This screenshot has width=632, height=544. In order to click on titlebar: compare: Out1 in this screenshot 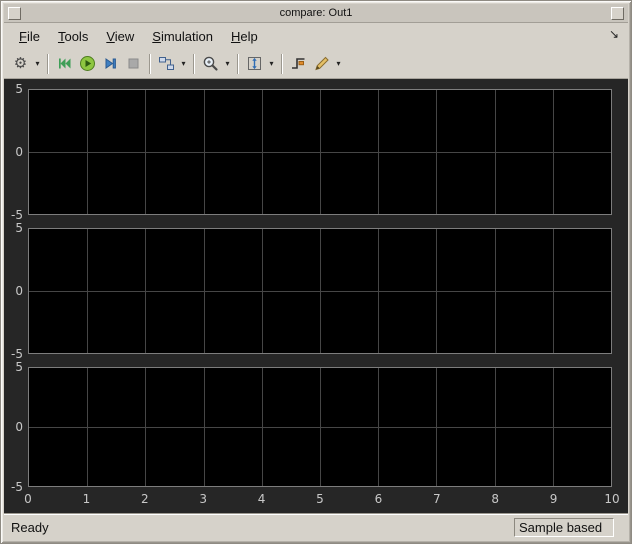, I will do `click(316, 13)`.